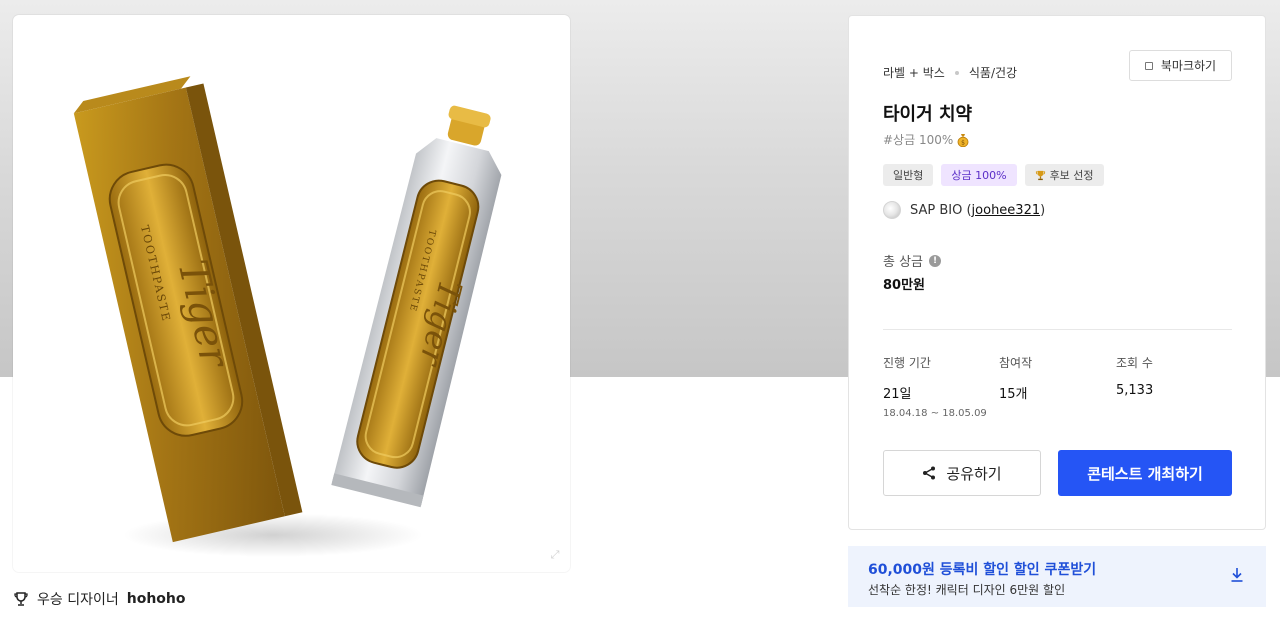 The height and width of the screenshot is (619, 1280). Describe the element at coordinates (78, 600) in the screenshot. I see `winner-label: 우승 디자이너` at that location.